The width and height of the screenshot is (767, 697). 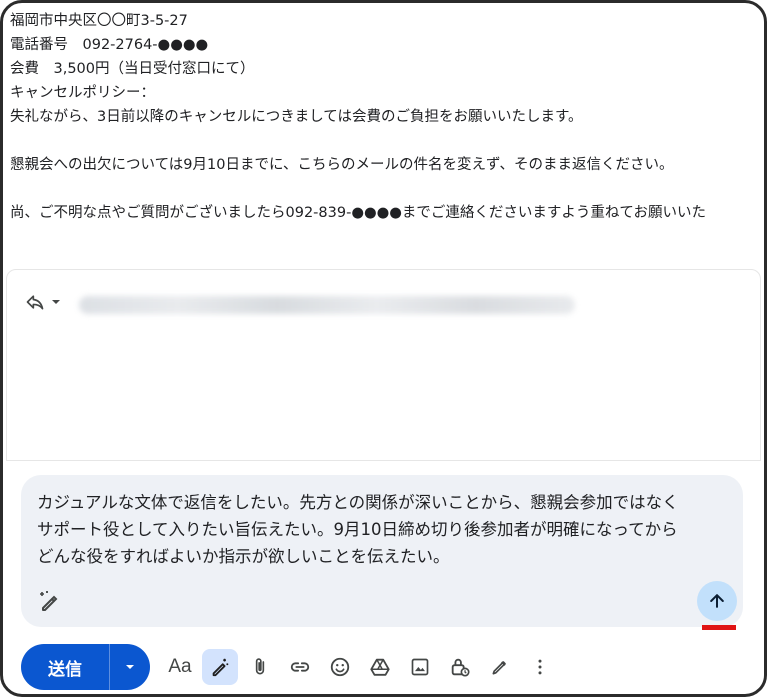 I want to click on reply-icon, so click(x=35, y=302).